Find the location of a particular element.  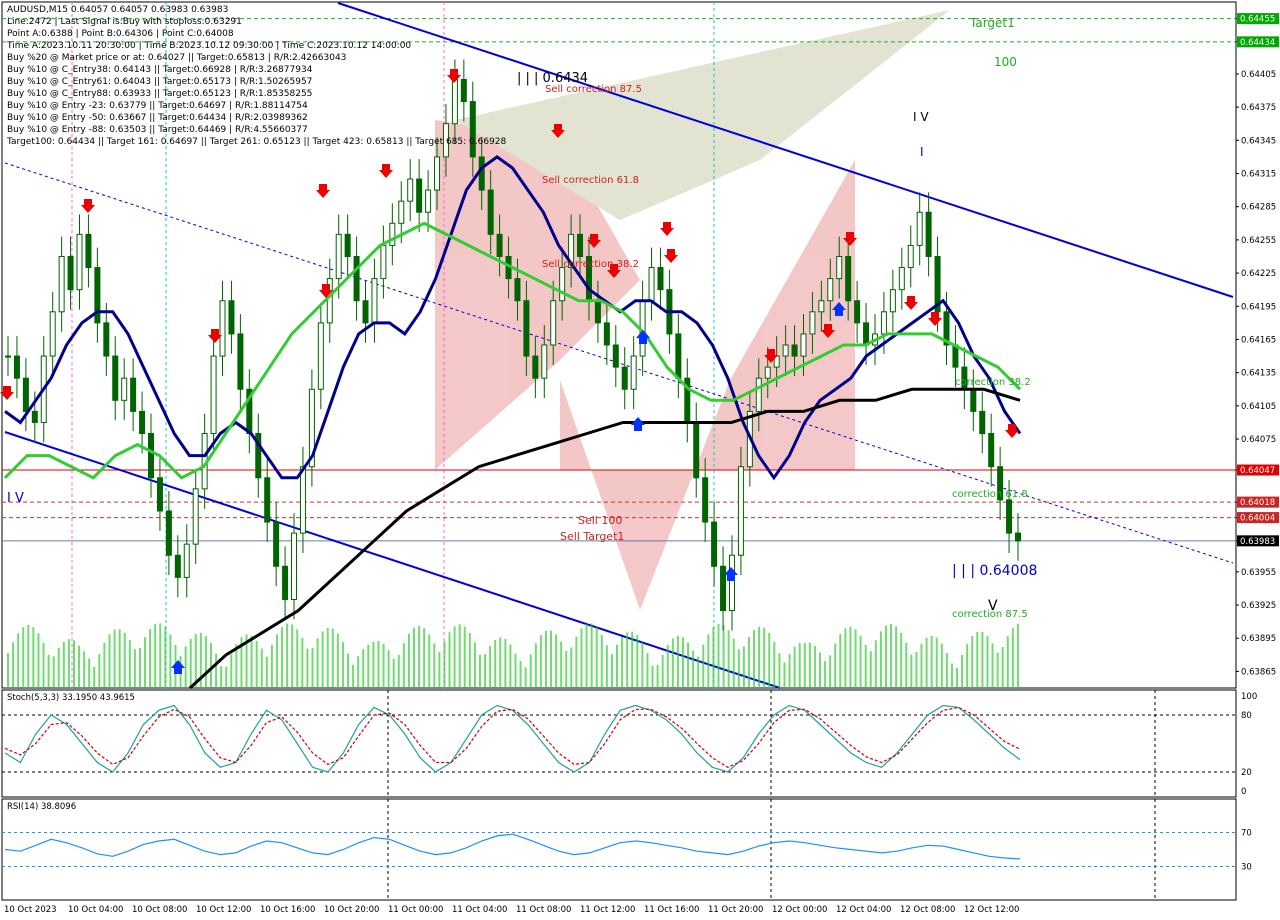

x-tick-label: 11 Oct 04:00 is located at coordinates (479, 910).